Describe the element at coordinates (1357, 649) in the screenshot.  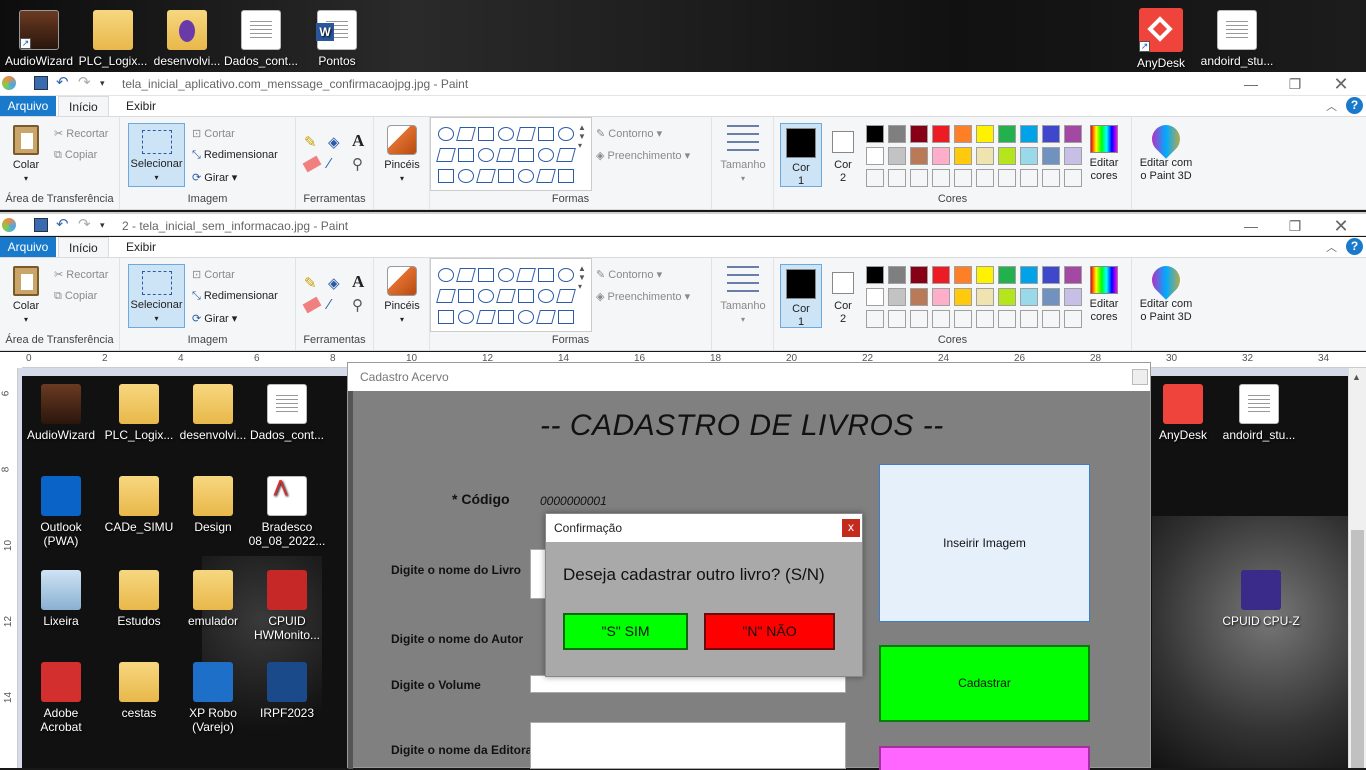
I see `scrollbar-thumb` at that location.